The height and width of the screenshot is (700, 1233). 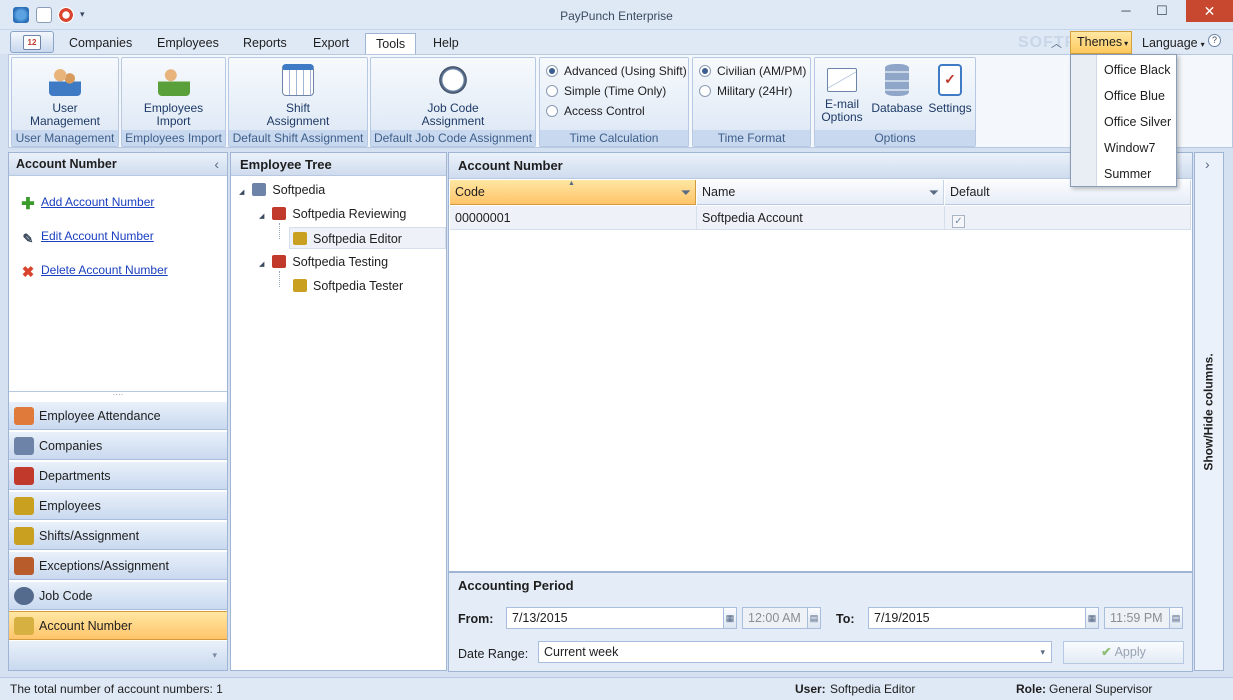 I want to click on calendar-icon, so click(x=298, y=80).